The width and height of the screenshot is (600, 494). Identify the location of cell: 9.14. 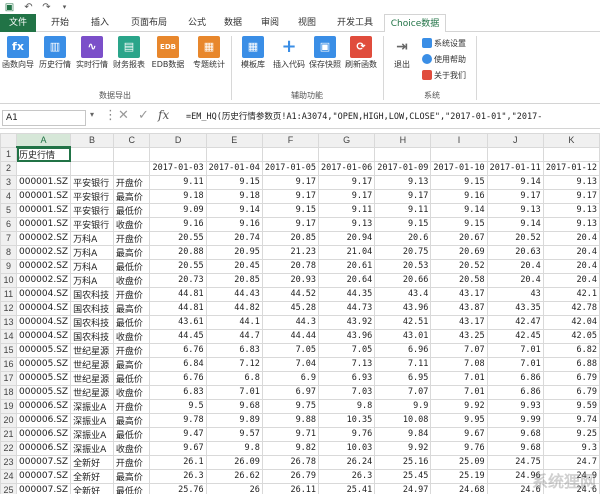
(515, 224).